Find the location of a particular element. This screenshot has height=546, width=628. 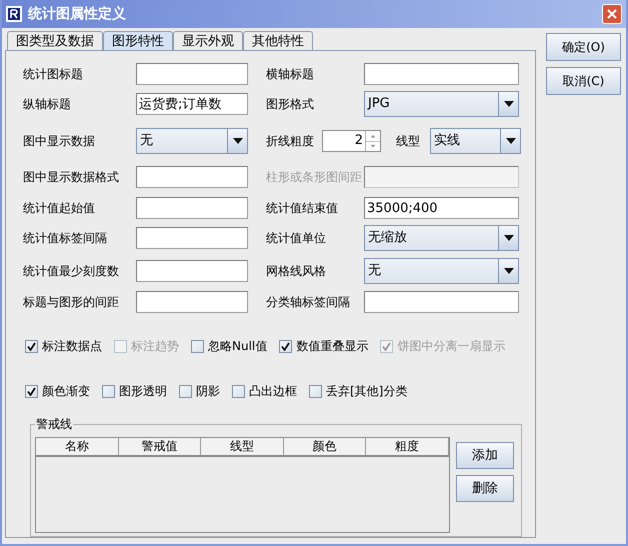

checkbox: 颜色渐变 is located at coordinates (57, 391).